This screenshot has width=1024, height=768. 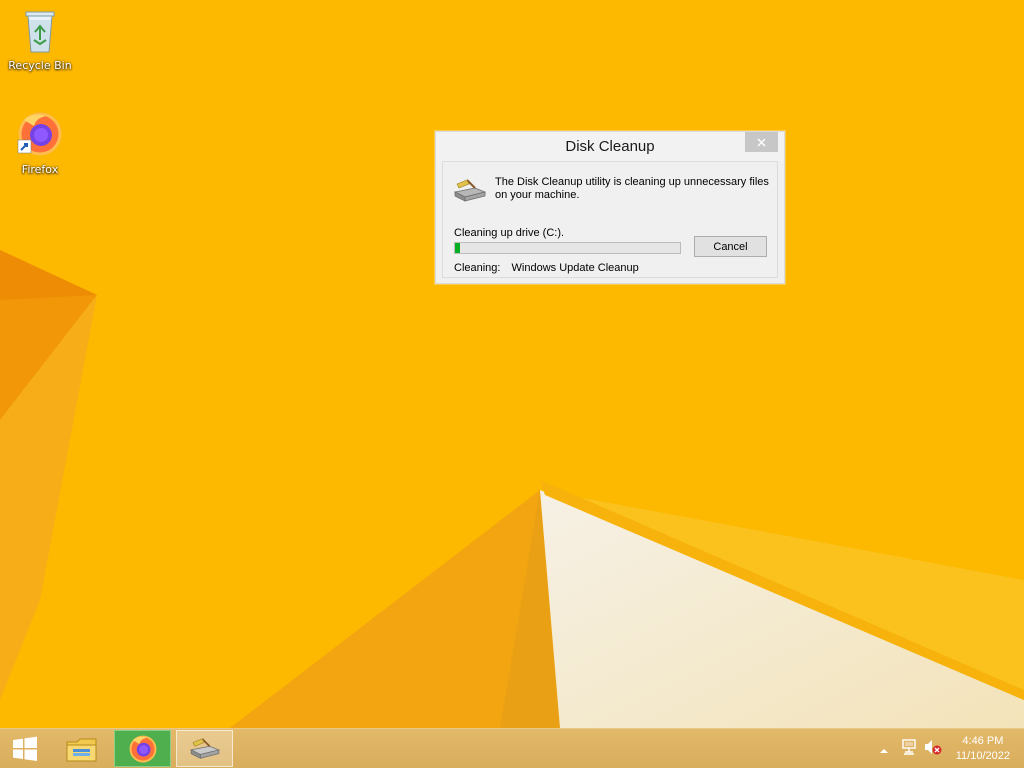 I want to click on desktop-icon-firefox: Firefox, so click(x=40, y=143).